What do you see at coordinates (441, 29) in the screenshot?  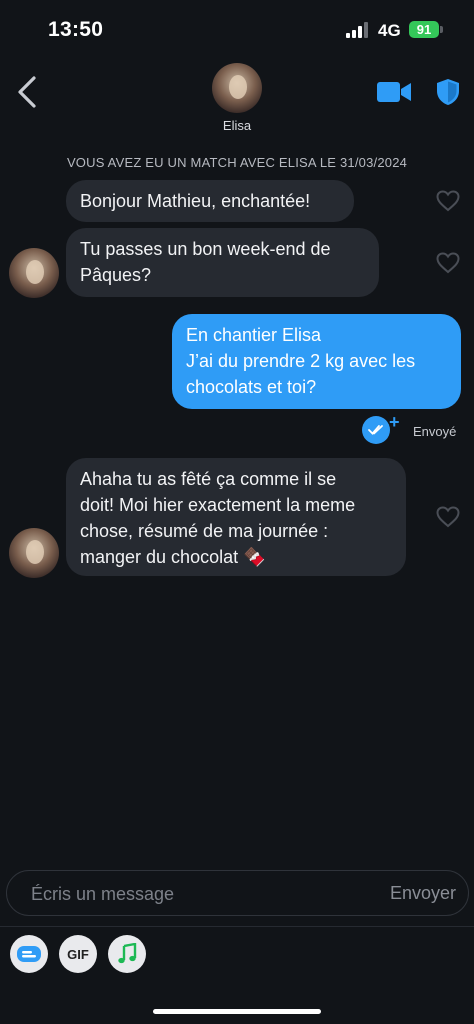 I see `battery-tip` at bounding box center [441, 29].